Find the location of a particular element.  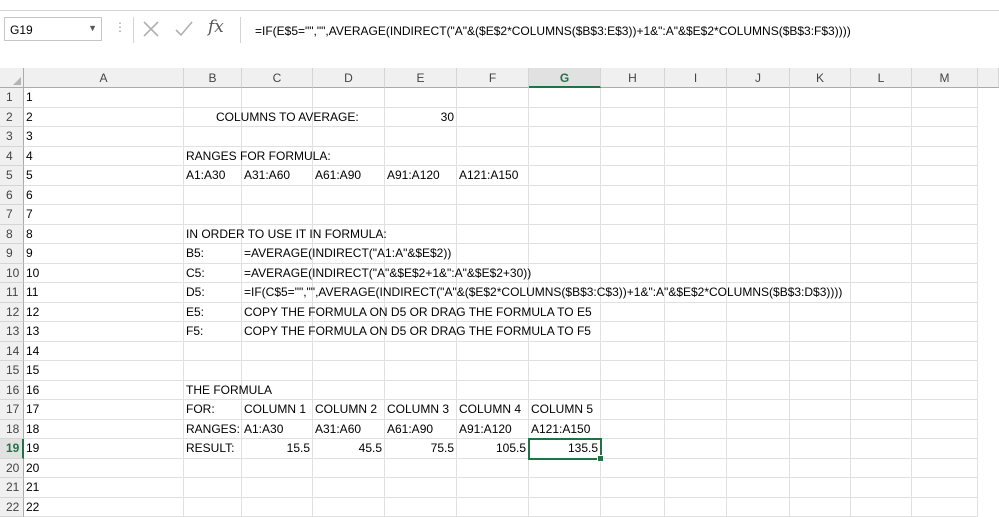

cell-m18 is located at coordinates (945, 430).